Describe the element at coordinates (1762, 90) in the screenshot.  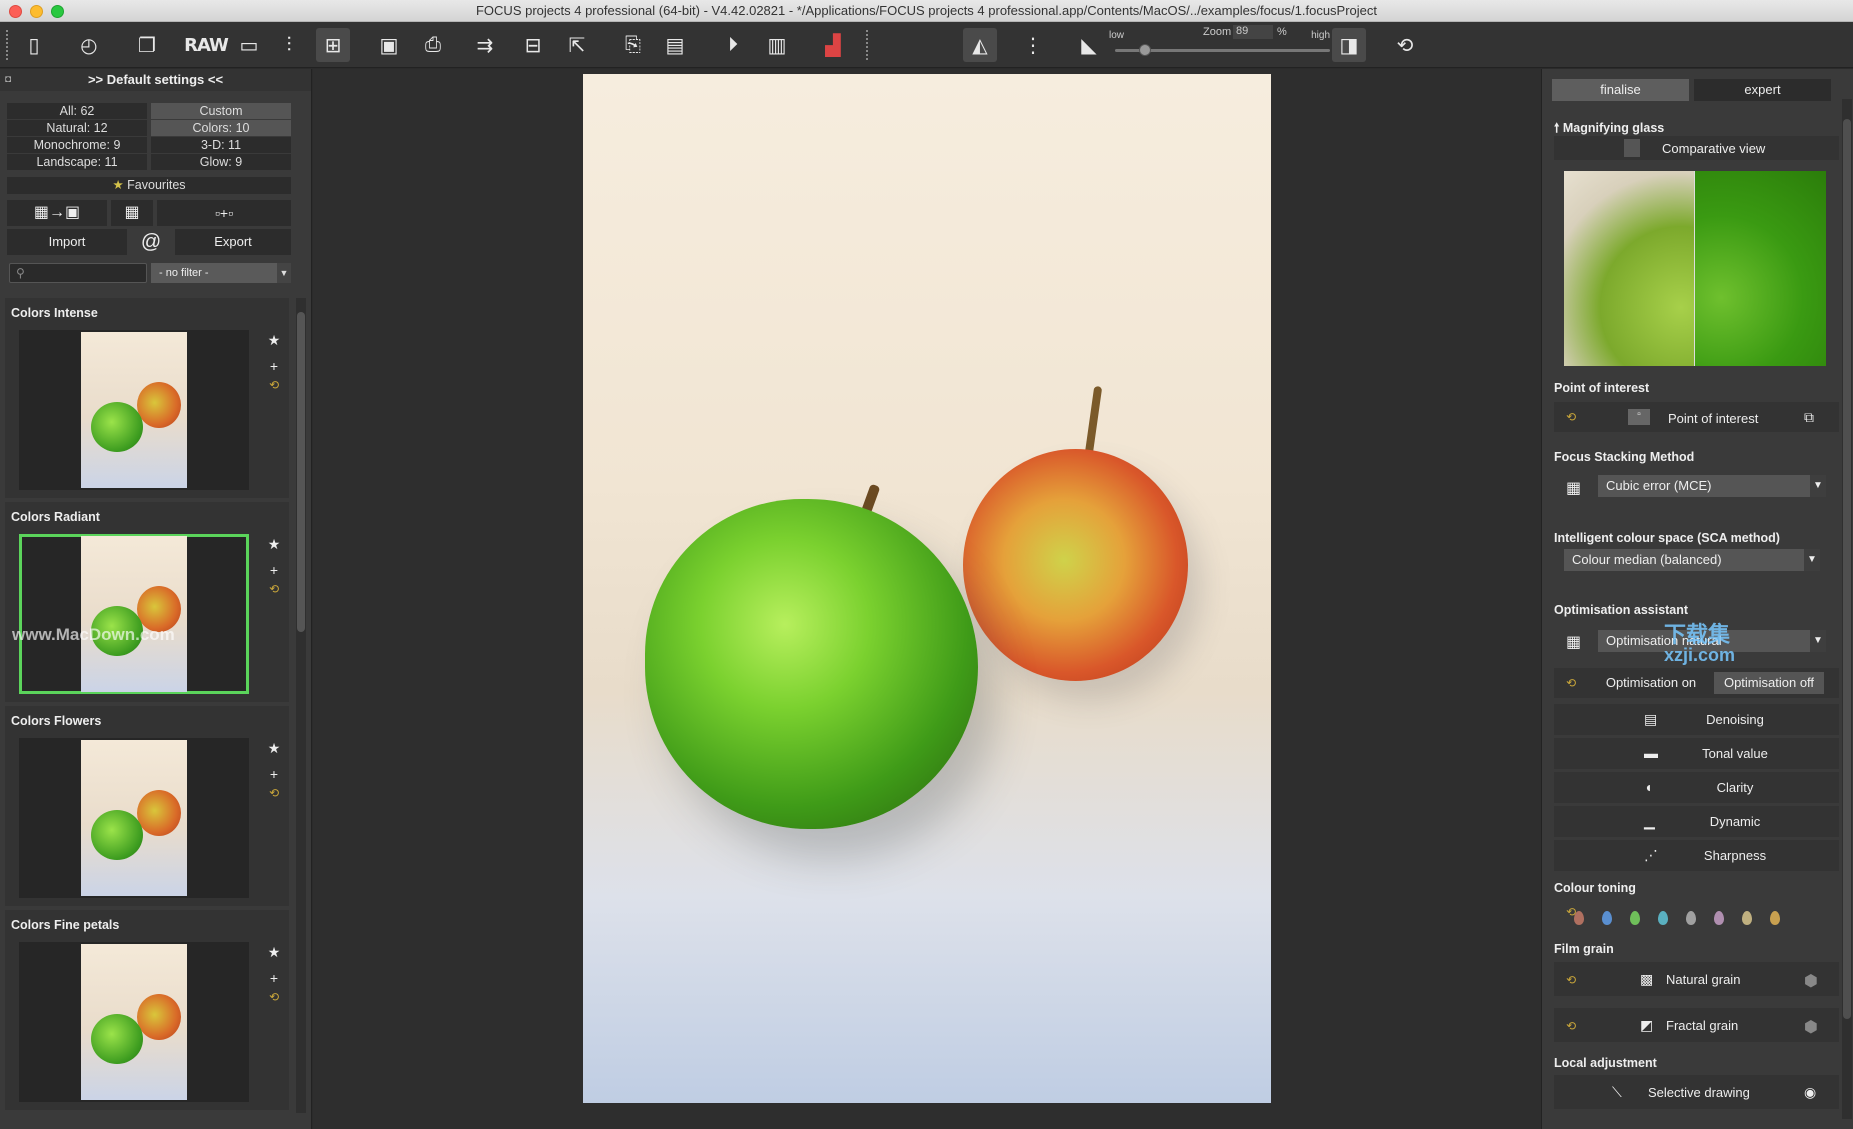
I see `tab-expert: expert` at that location.